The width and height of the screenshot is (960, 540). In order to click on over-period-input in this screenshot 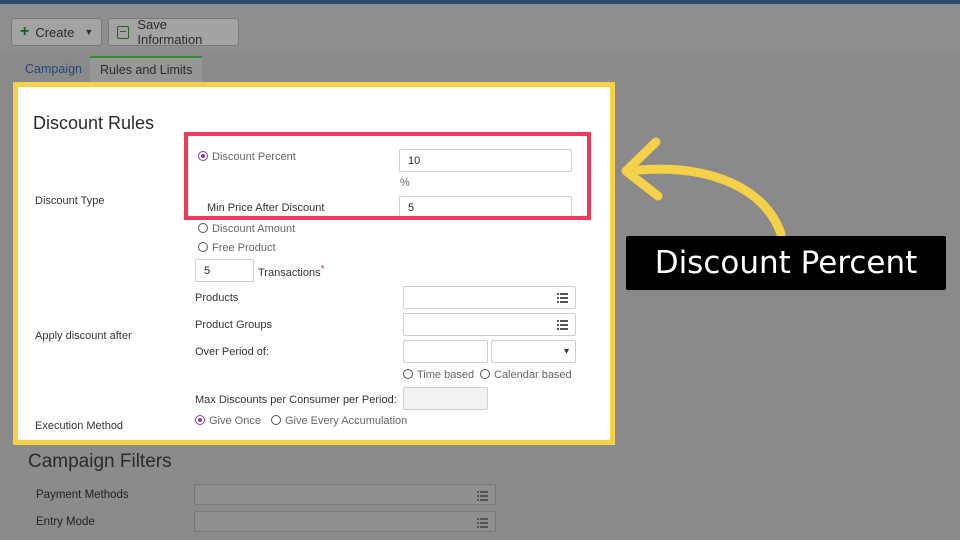, I will do `click(445, 351)`.